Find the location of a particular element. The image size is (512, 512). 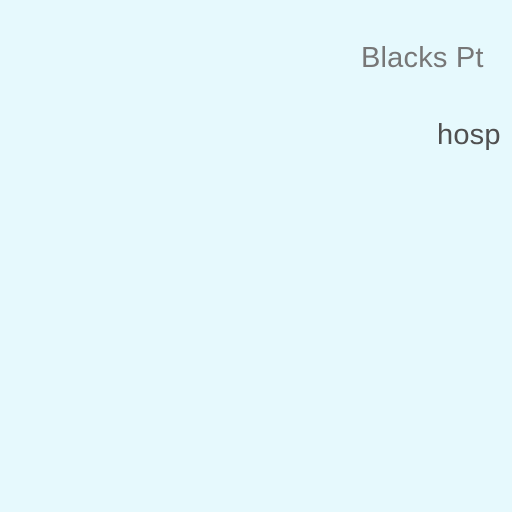

map-label-hosp: hosp is located at coordinates (469, 135).